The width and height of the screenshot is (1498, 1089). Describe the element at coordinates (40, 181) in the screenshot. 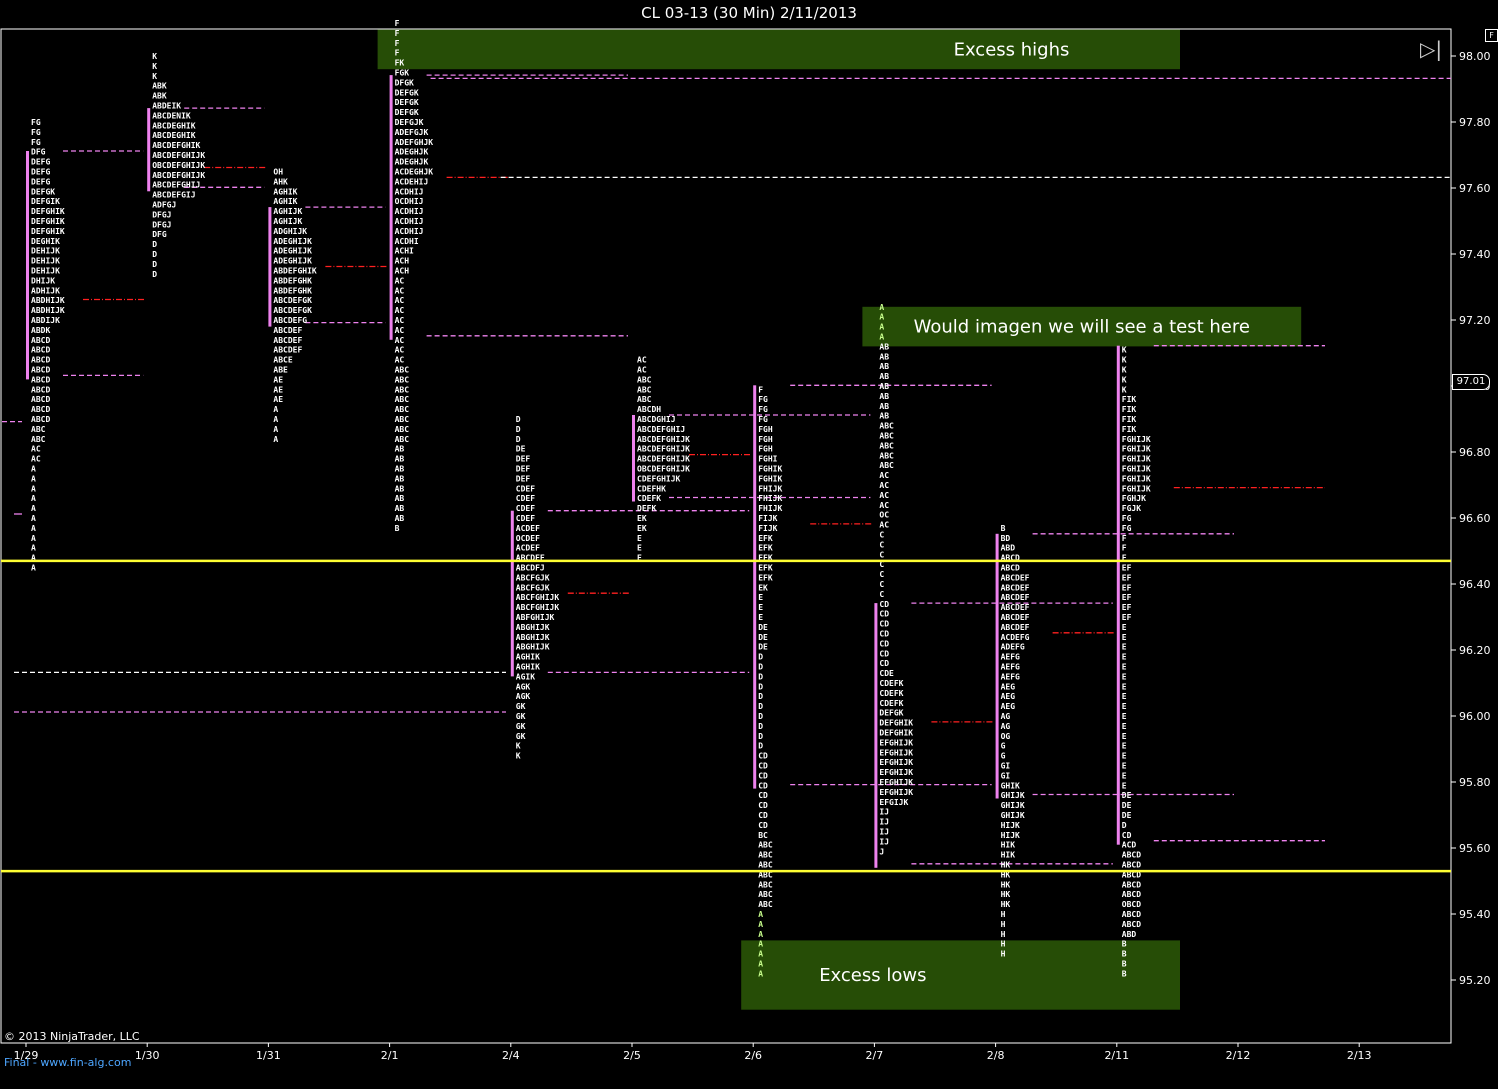

I see `tpo-row: DEFG` at that location.